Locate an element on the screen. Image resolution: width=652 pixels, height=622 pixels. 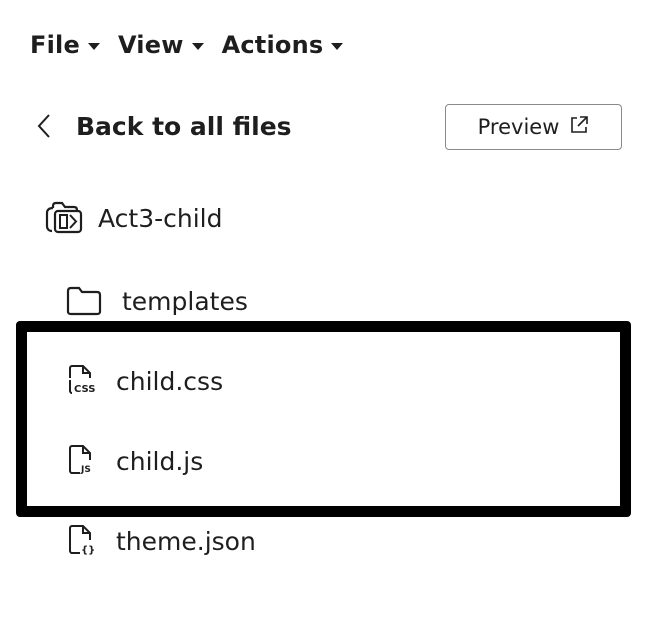
tree-root-label: Act3-child is located at coordinates (160, 218).